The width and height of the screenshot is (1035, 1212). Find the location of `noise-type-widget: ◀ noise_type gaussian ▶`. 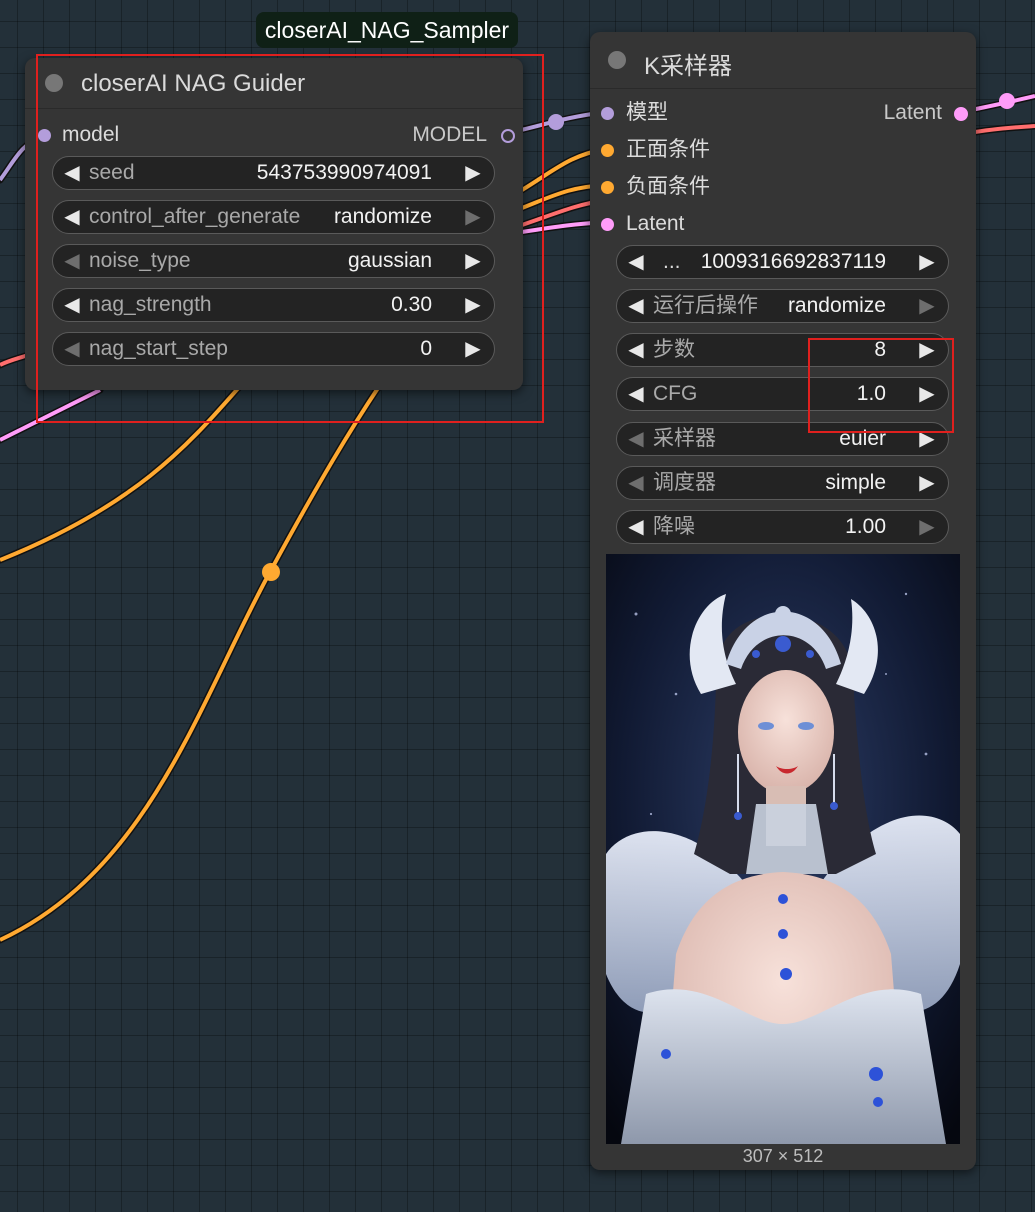

noise-type-widget: ◀ noise_type gaussian ▶ is located at coordinates (273, 261).